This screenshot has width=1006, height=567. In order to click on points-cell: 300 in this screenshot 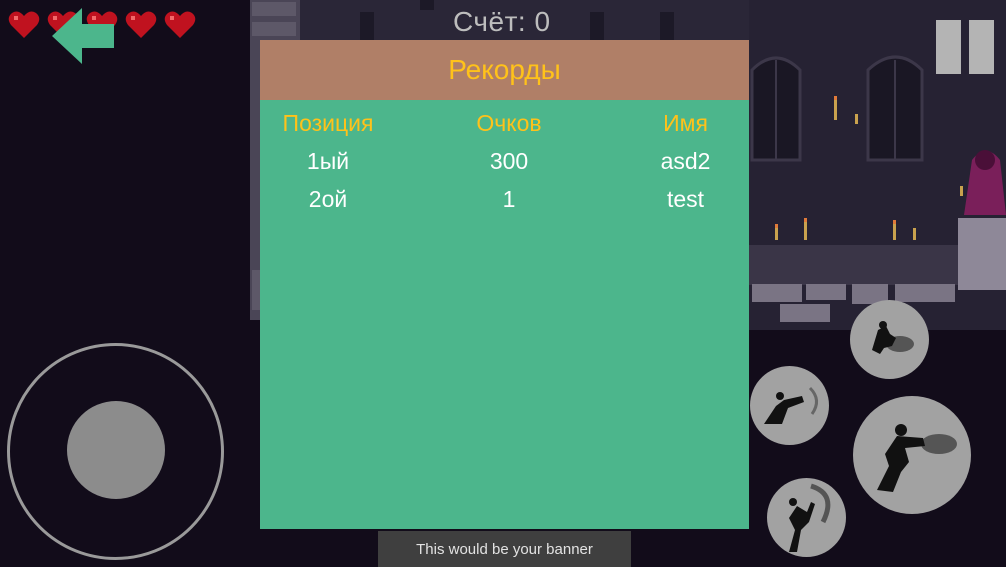, I will do `click(509, 160)`.